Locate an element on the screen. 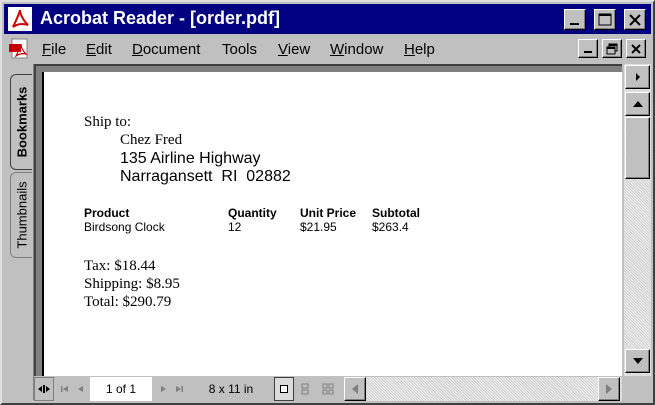  split-toggle-button is located at coordinates (44, 389).